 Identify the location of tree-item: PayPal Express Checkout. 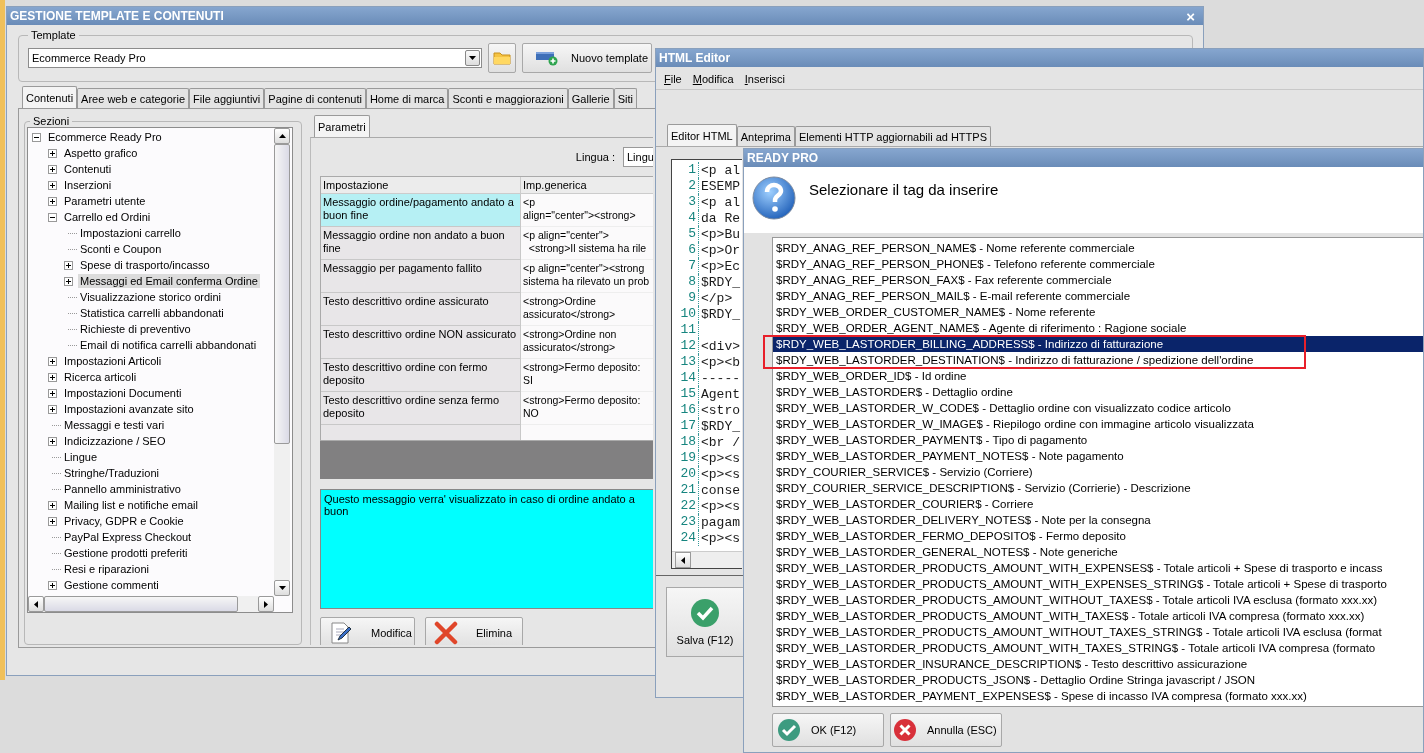
(128, 537).